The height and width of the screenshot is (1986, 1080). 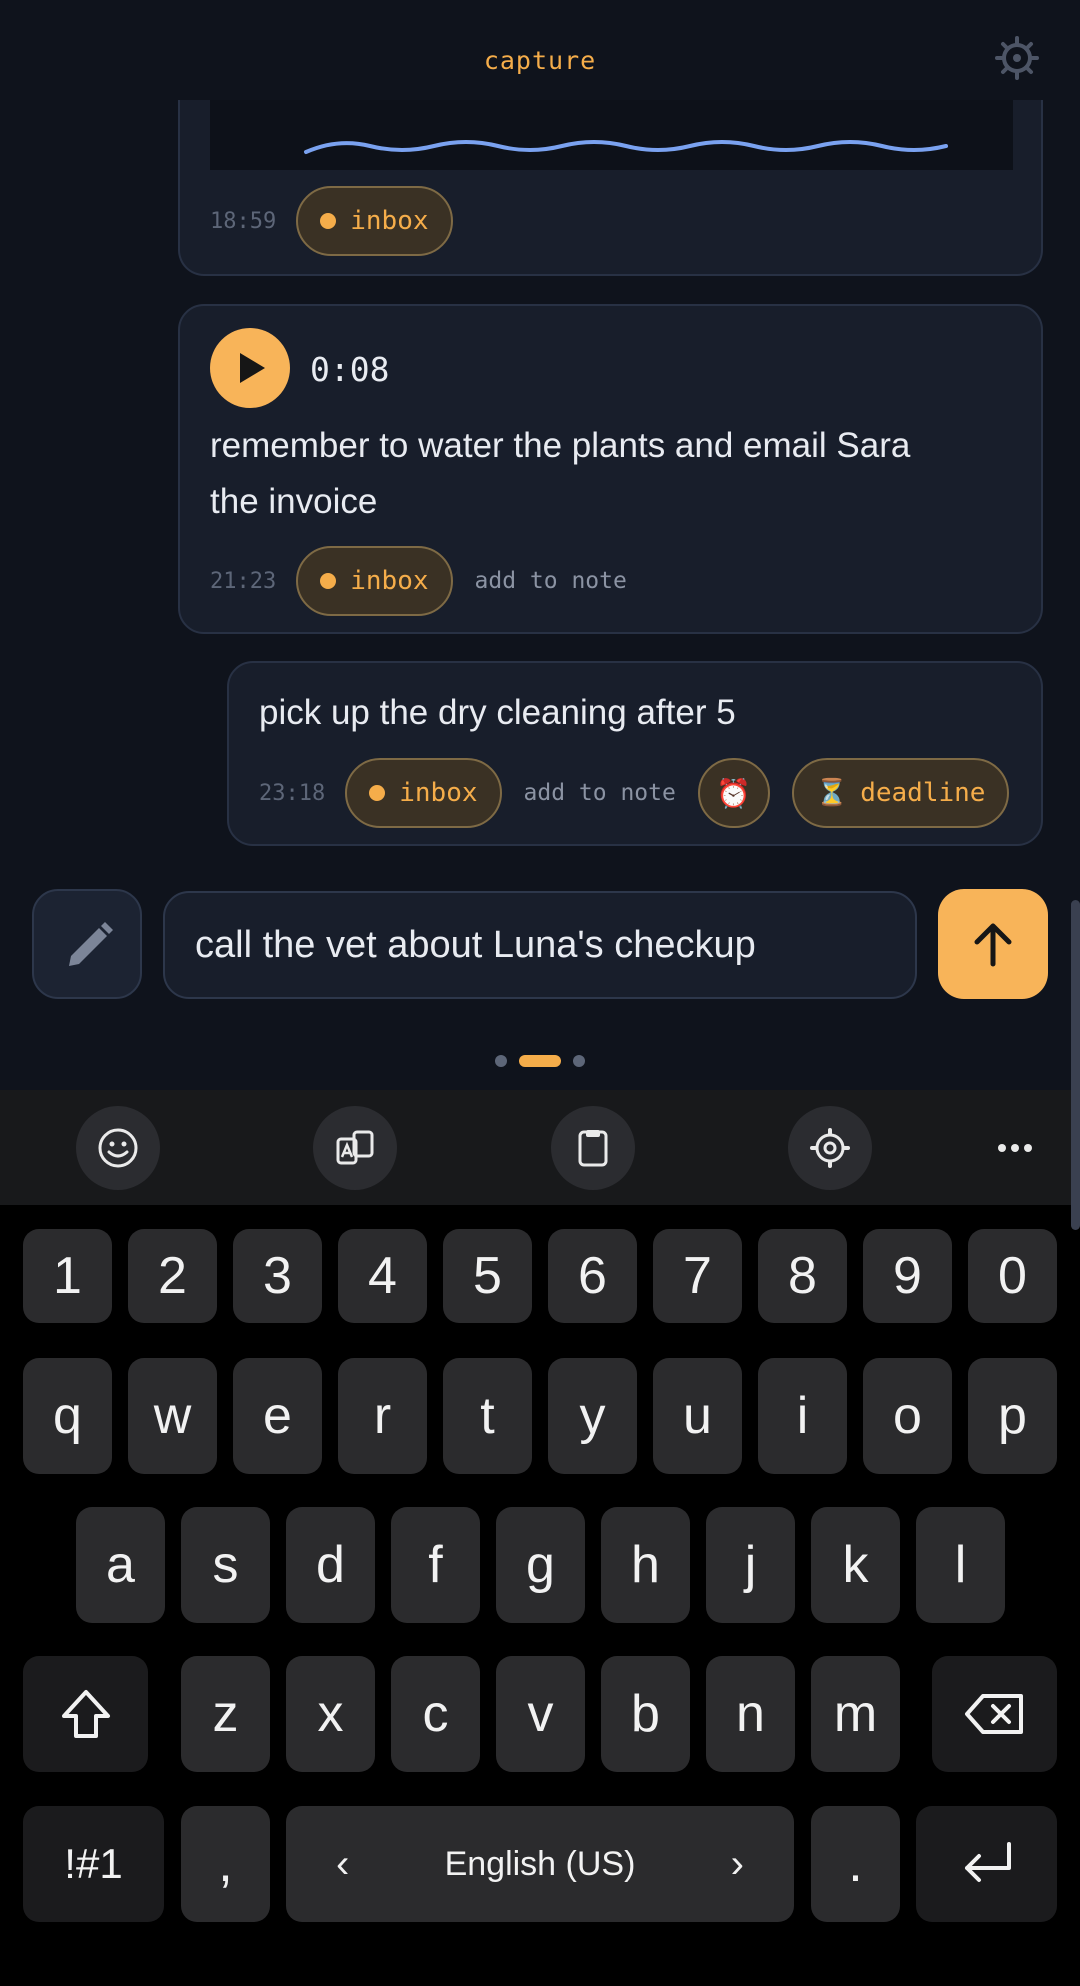 I want to click on keyboard-toolbar, so click(x=540, y=1147).